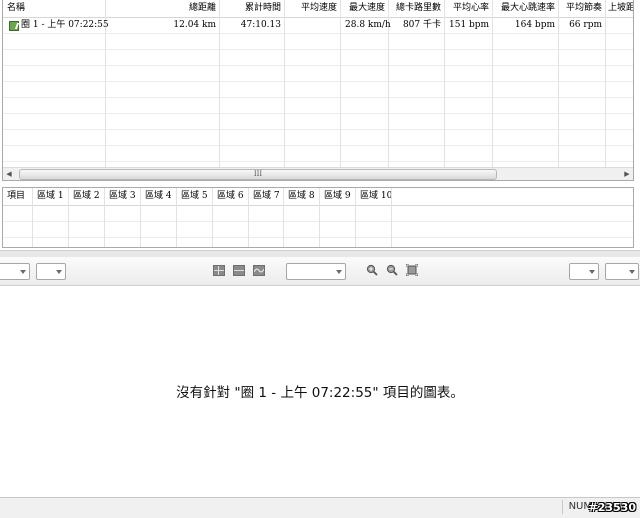 The image size is (640, 518). I want to click on scrollbar-thumb: III, so click(258, 174).